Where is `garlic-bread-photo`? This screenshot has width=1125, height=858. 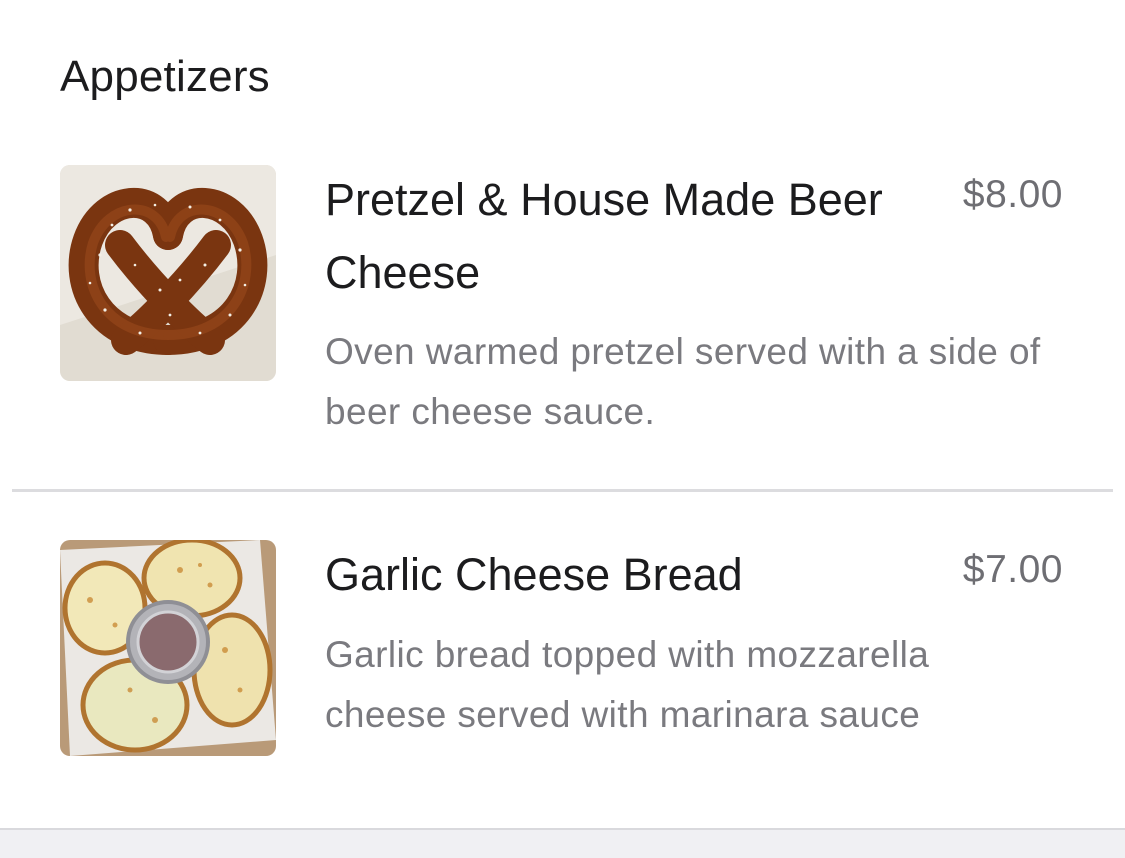
garlic-bread-photo is located at coordinates (168, 648).